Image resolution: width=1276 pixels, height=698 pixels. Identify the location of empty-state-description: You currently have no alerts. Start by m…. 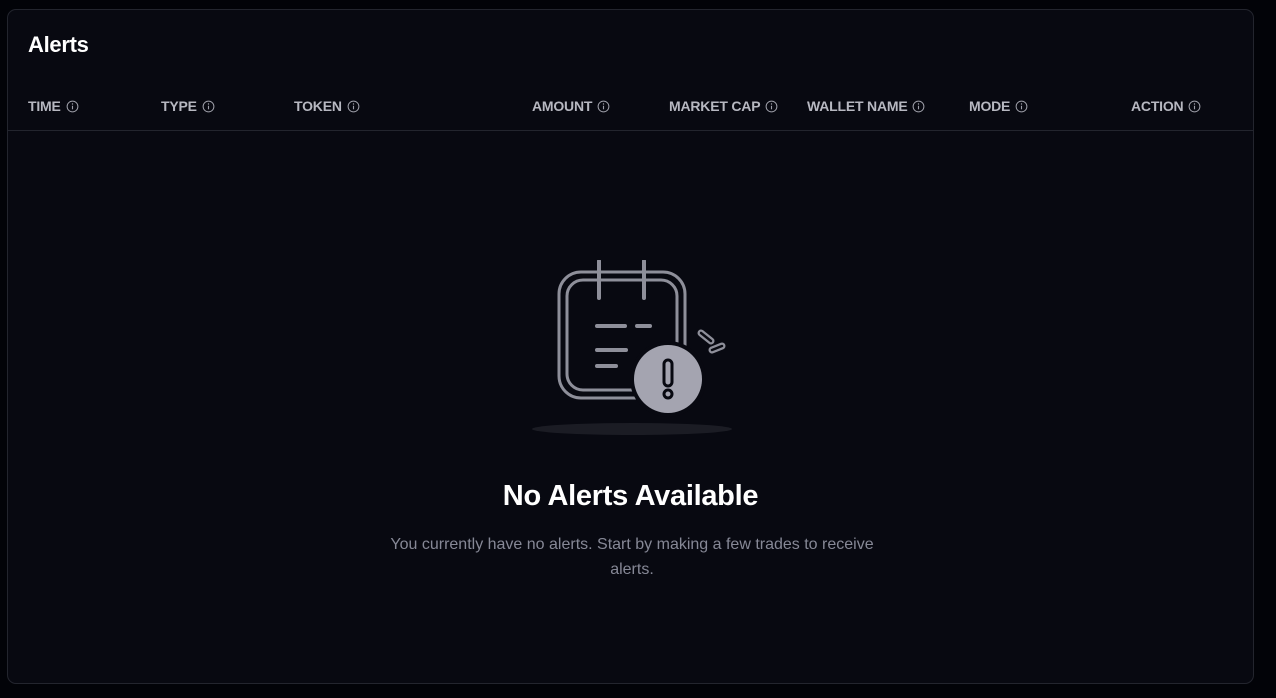
(632, 557).